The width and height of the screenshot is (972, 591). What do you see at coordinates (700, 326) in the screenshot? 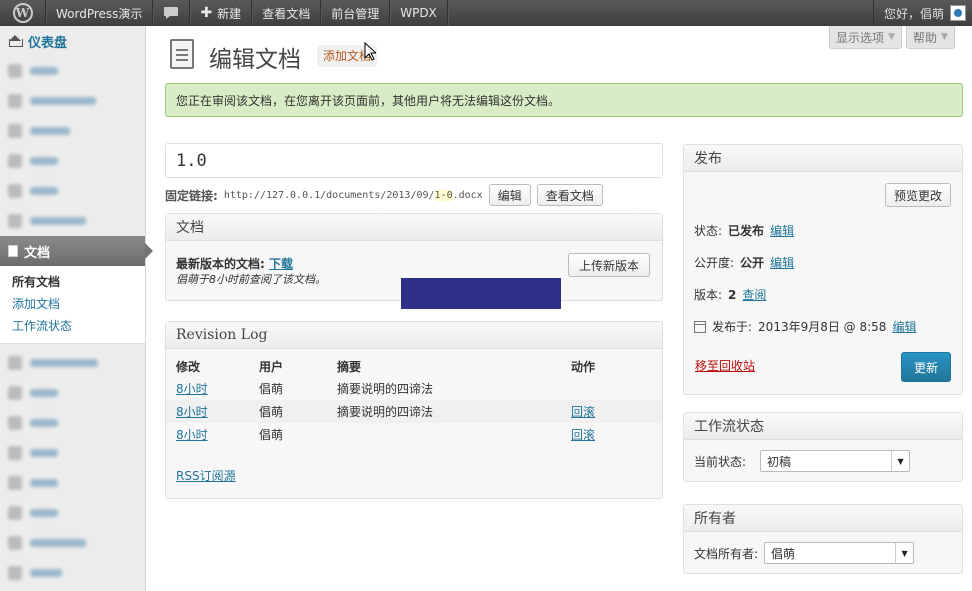
I see `calendar-icon` at bounding box center [700, 326].